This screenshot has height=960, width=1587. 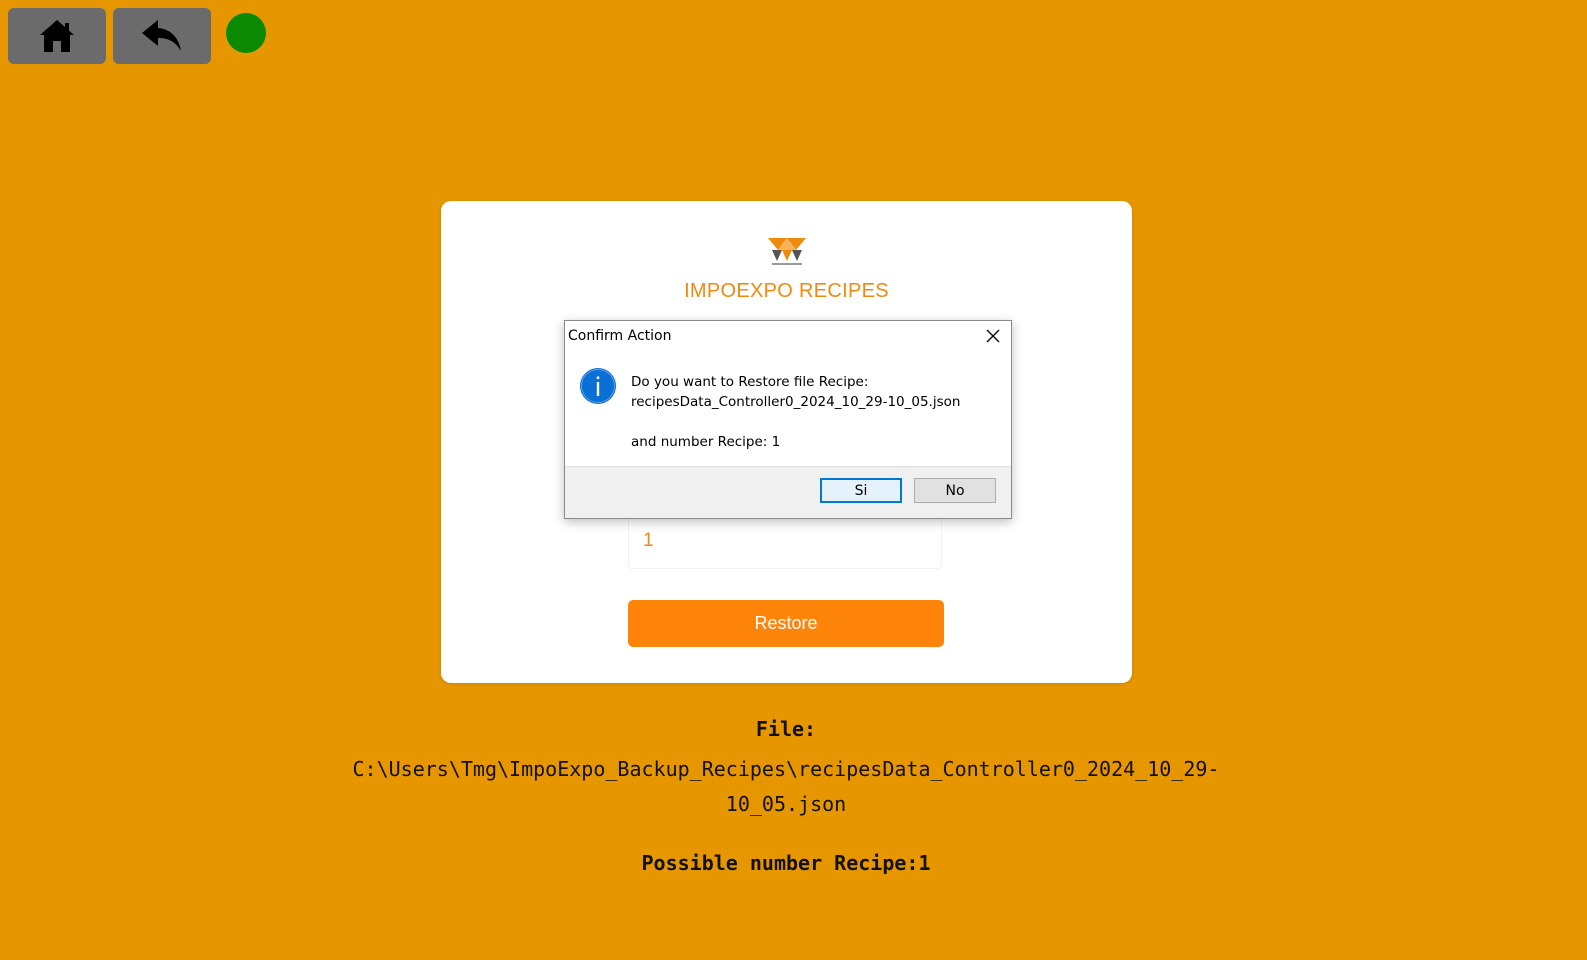 I want to click on reply-arrow-icon, so click(x=161, y=35).